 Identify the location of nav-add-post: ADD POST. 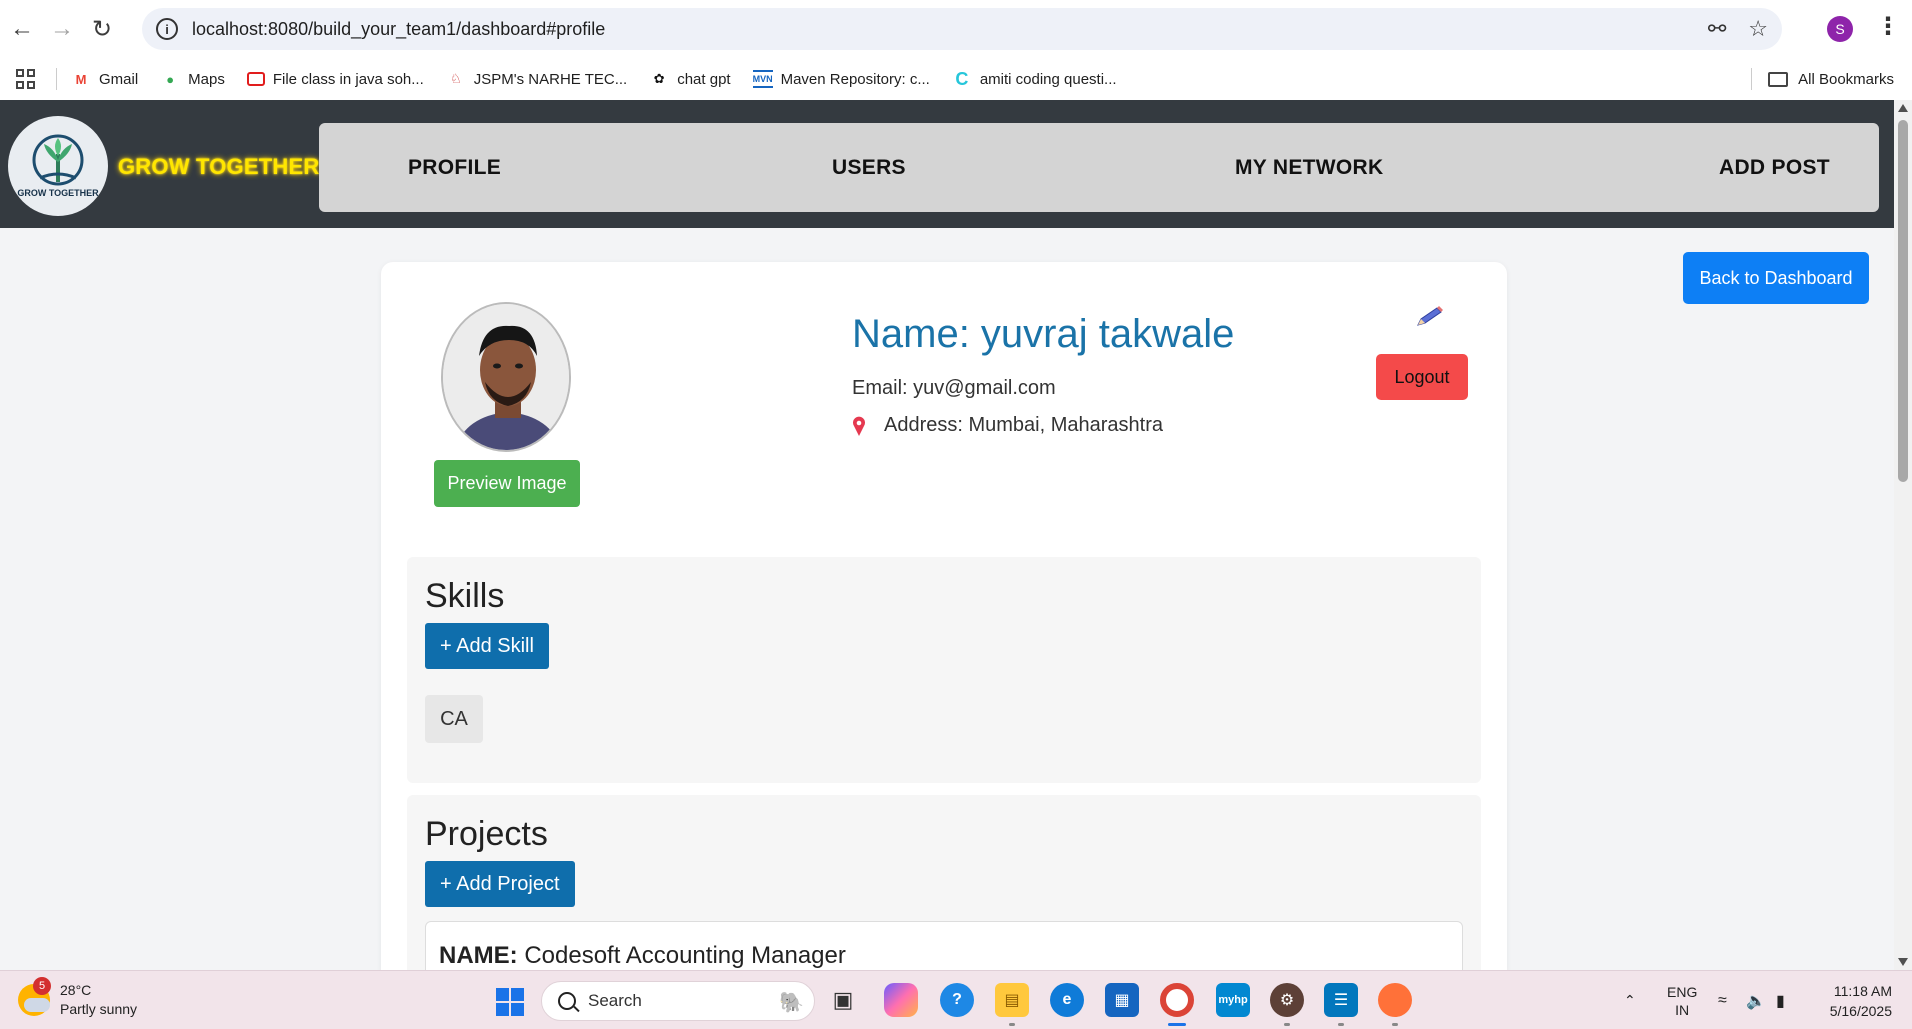
(1774, 167).